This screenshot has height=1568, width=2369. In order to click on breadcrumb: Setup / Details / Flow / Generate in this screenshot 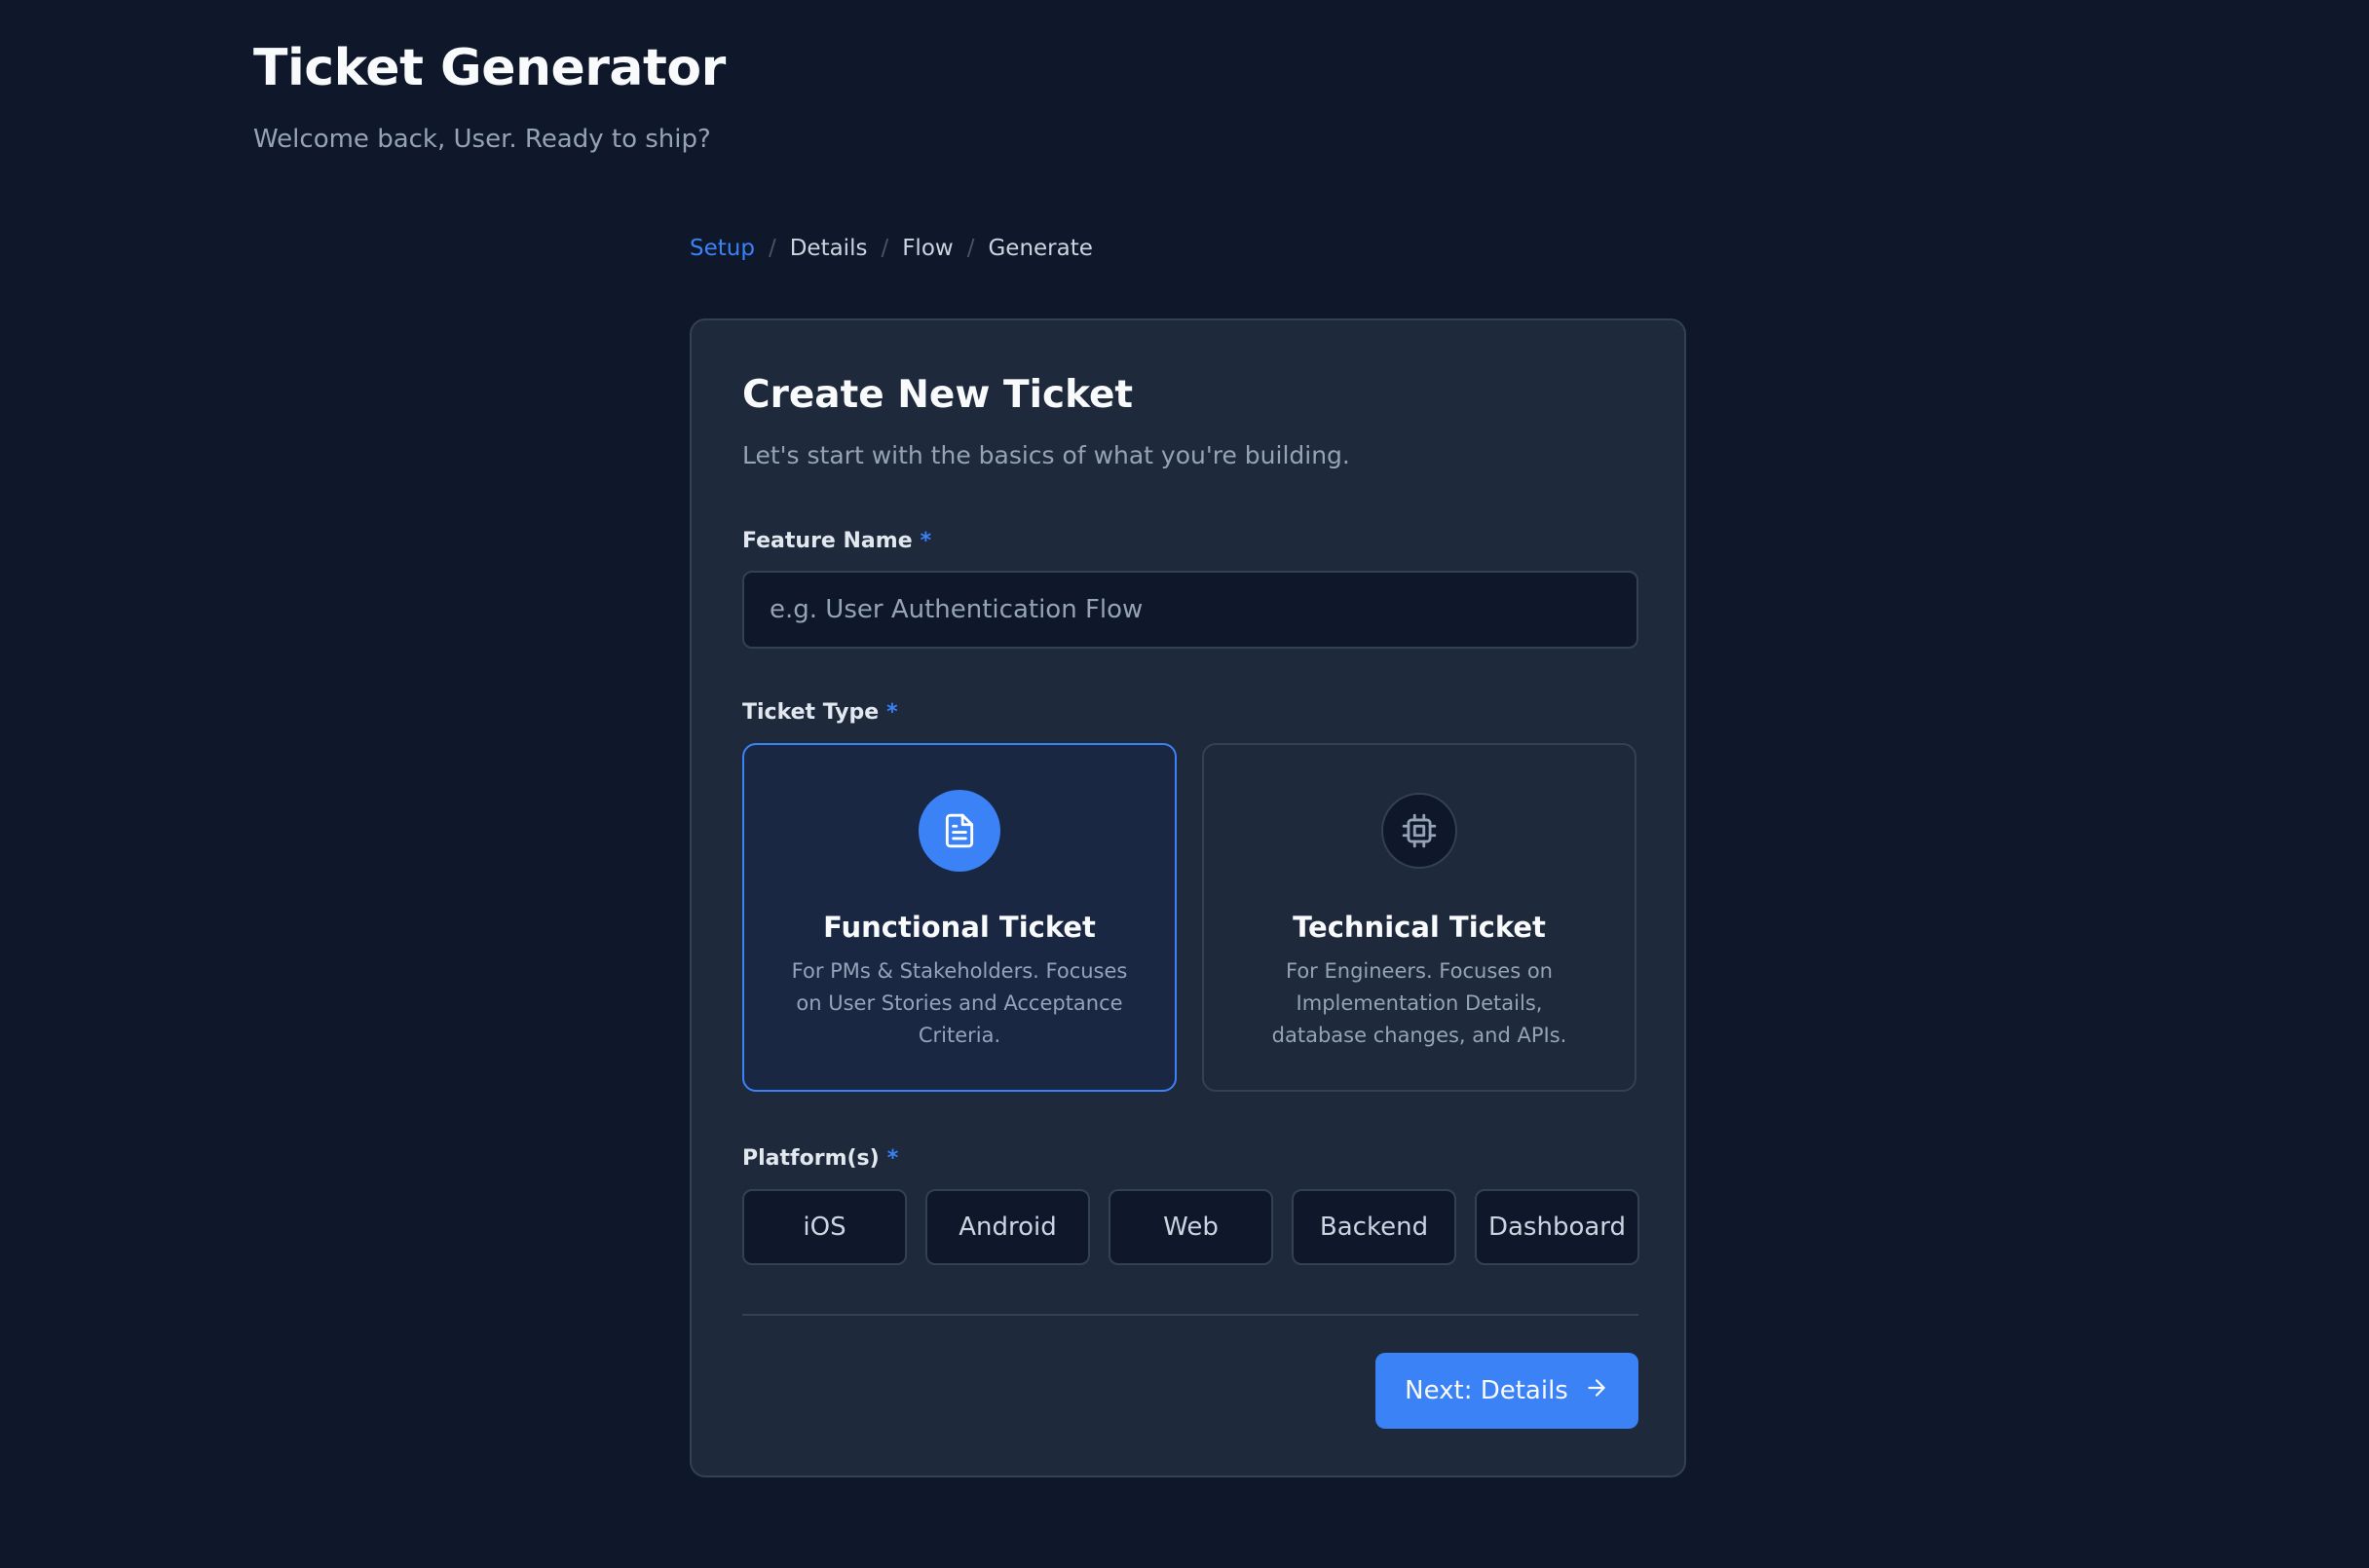, I will do `click(892, 248)`.